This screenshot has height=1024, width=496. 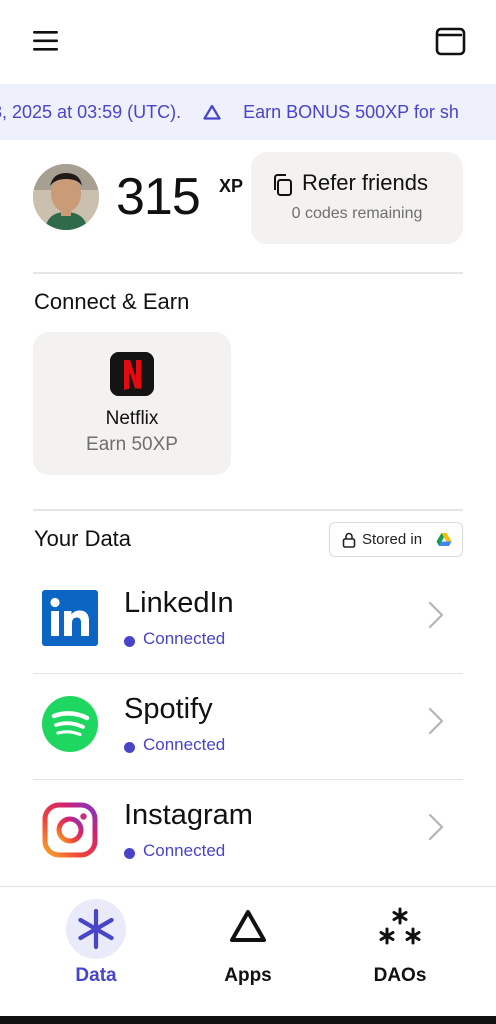 I want to click on stored-in-label: Stored in, so click(x=392, y=539).